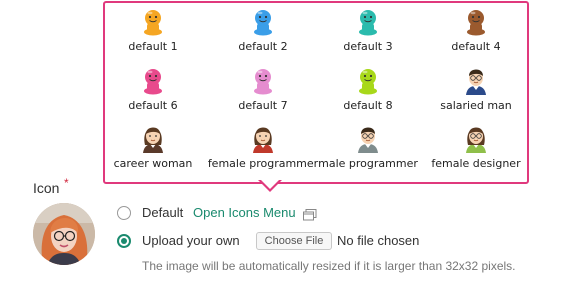 This screenshot has width=565, height=300. I want to click on icon-option-label: default 1, so click(153, 46).